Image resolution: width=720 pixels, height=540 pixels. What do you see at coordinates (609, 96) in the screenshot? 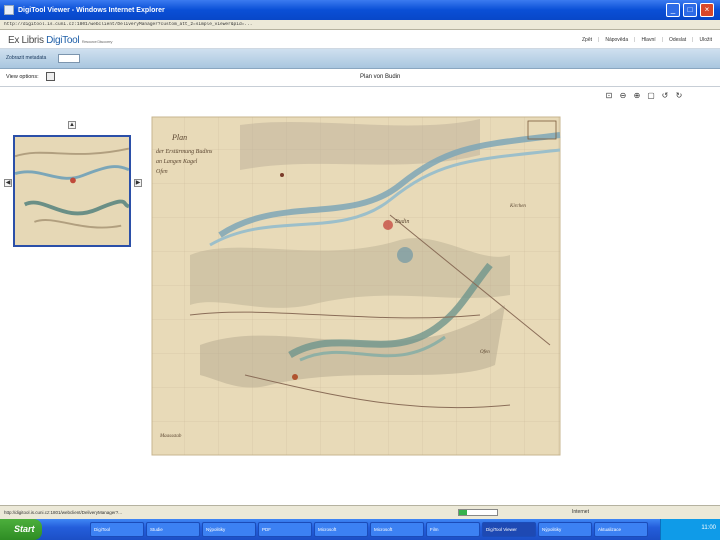
I see `fit-icon: ⊡` at bounding box center [609, 96].